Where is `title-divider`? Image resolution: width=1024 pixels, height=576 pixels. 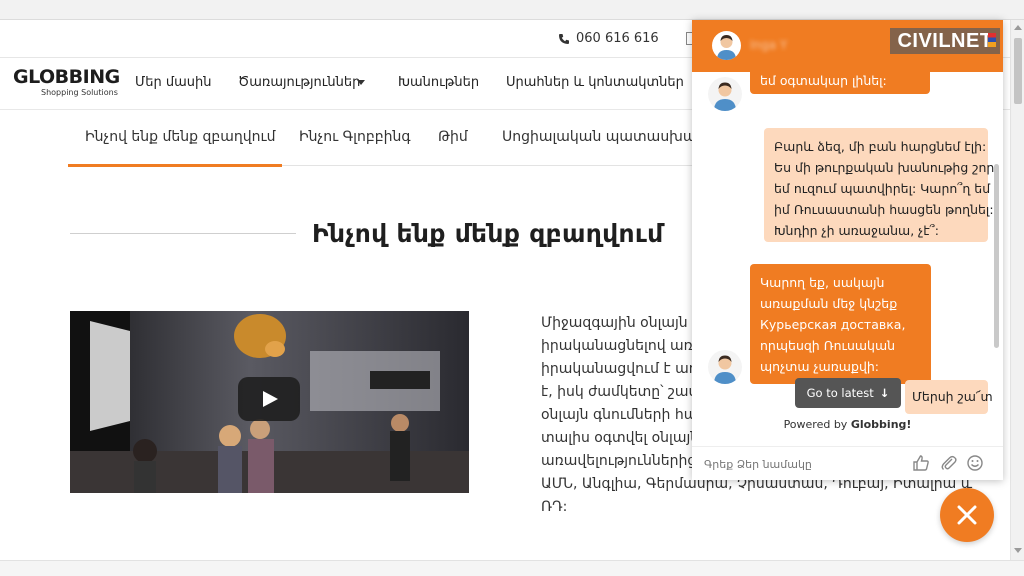
title-divider is located at coordinates (183, 233).